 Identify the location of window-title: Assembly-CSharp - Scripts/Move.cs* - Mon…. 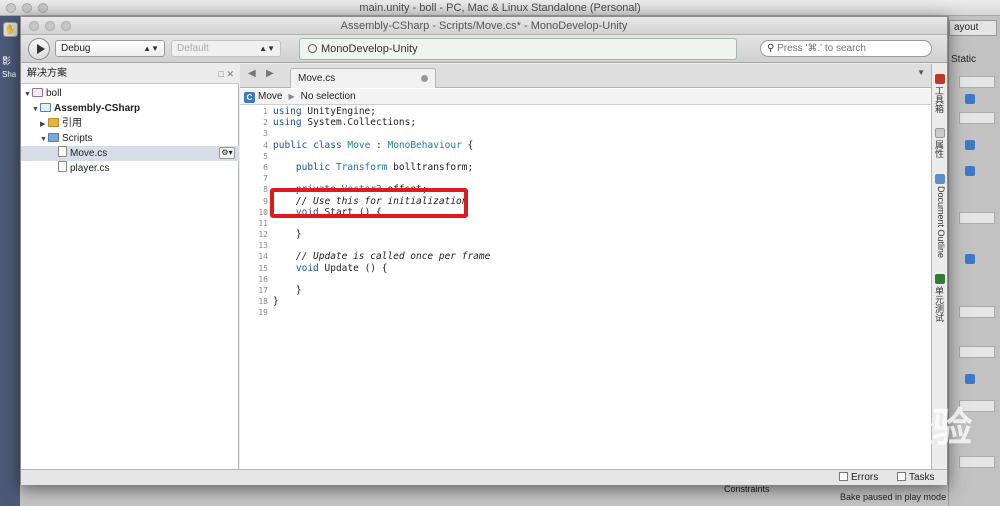
(484, 26).